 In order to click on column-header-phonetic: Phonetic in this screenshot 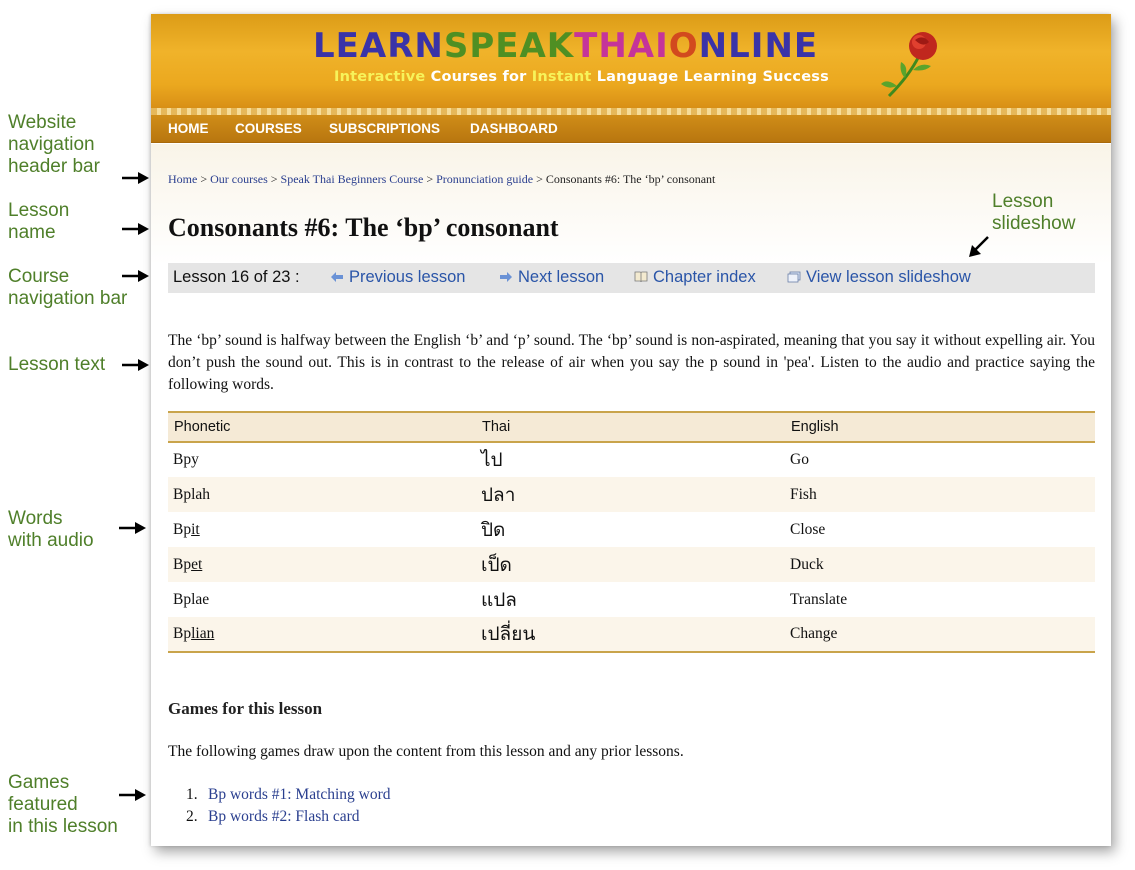, I will do `click(322, 427)`.